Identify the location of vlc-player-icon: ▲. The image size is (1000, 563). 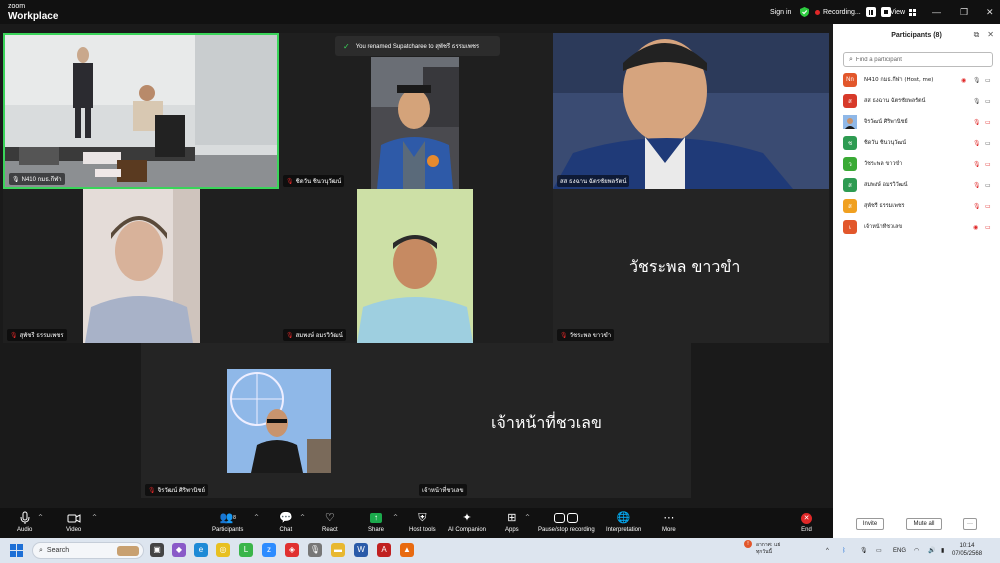
(407, 550).